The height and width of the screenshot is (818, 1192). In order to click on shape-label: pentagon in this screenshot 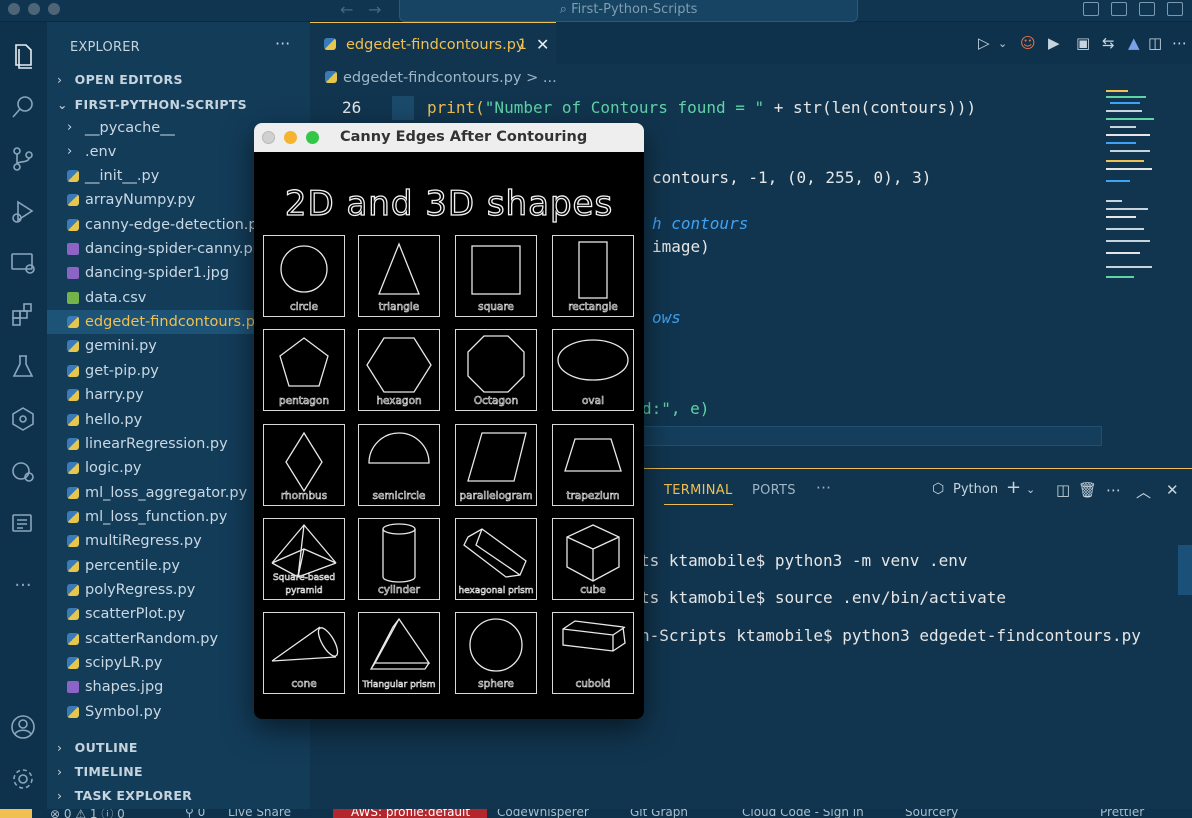, I will do `click(304, 401)`.